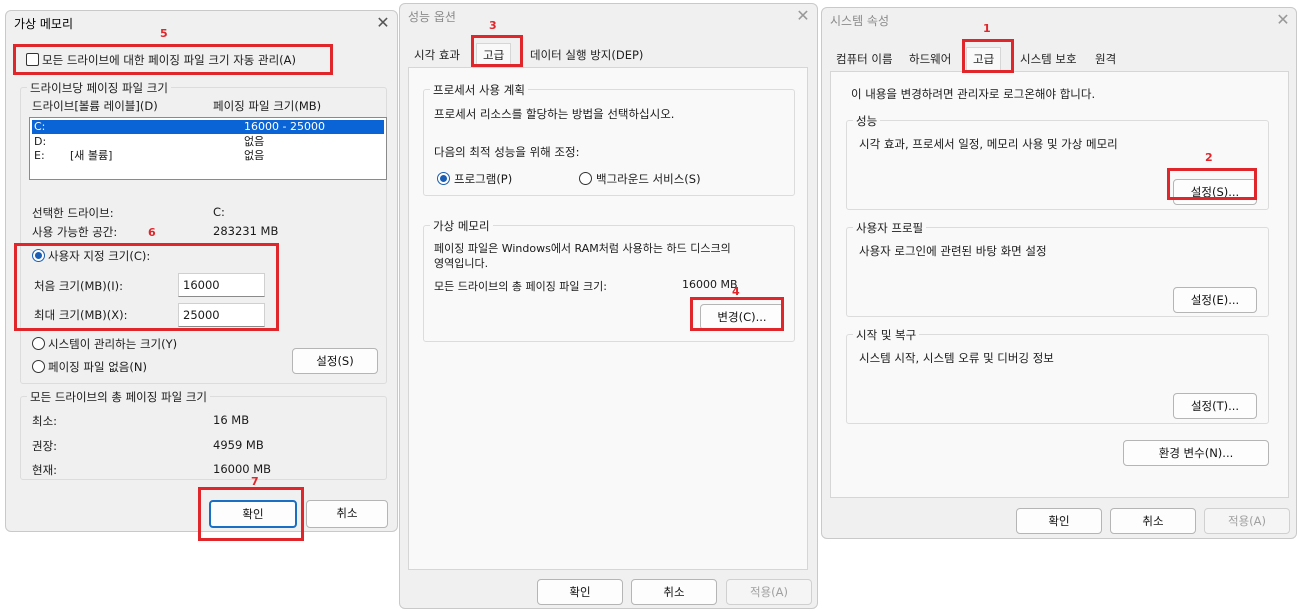 This screenshot has height=611, width=1298. Describe the element at coordinates (73, 213) in the screenshot. I see `selected-drive-label: 선택한 드라이브:` at that location.